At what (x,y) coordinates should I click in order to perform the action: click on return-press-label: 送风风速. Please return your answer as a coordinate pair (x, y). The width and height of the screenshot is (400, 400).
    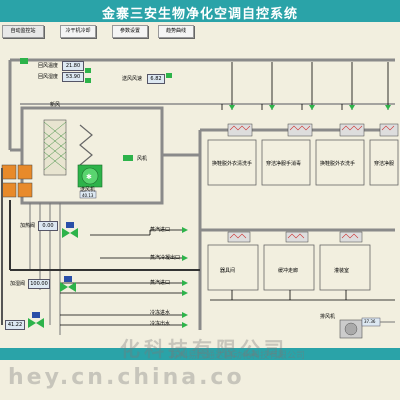
    Looking at the image, I should click on (132, 79).